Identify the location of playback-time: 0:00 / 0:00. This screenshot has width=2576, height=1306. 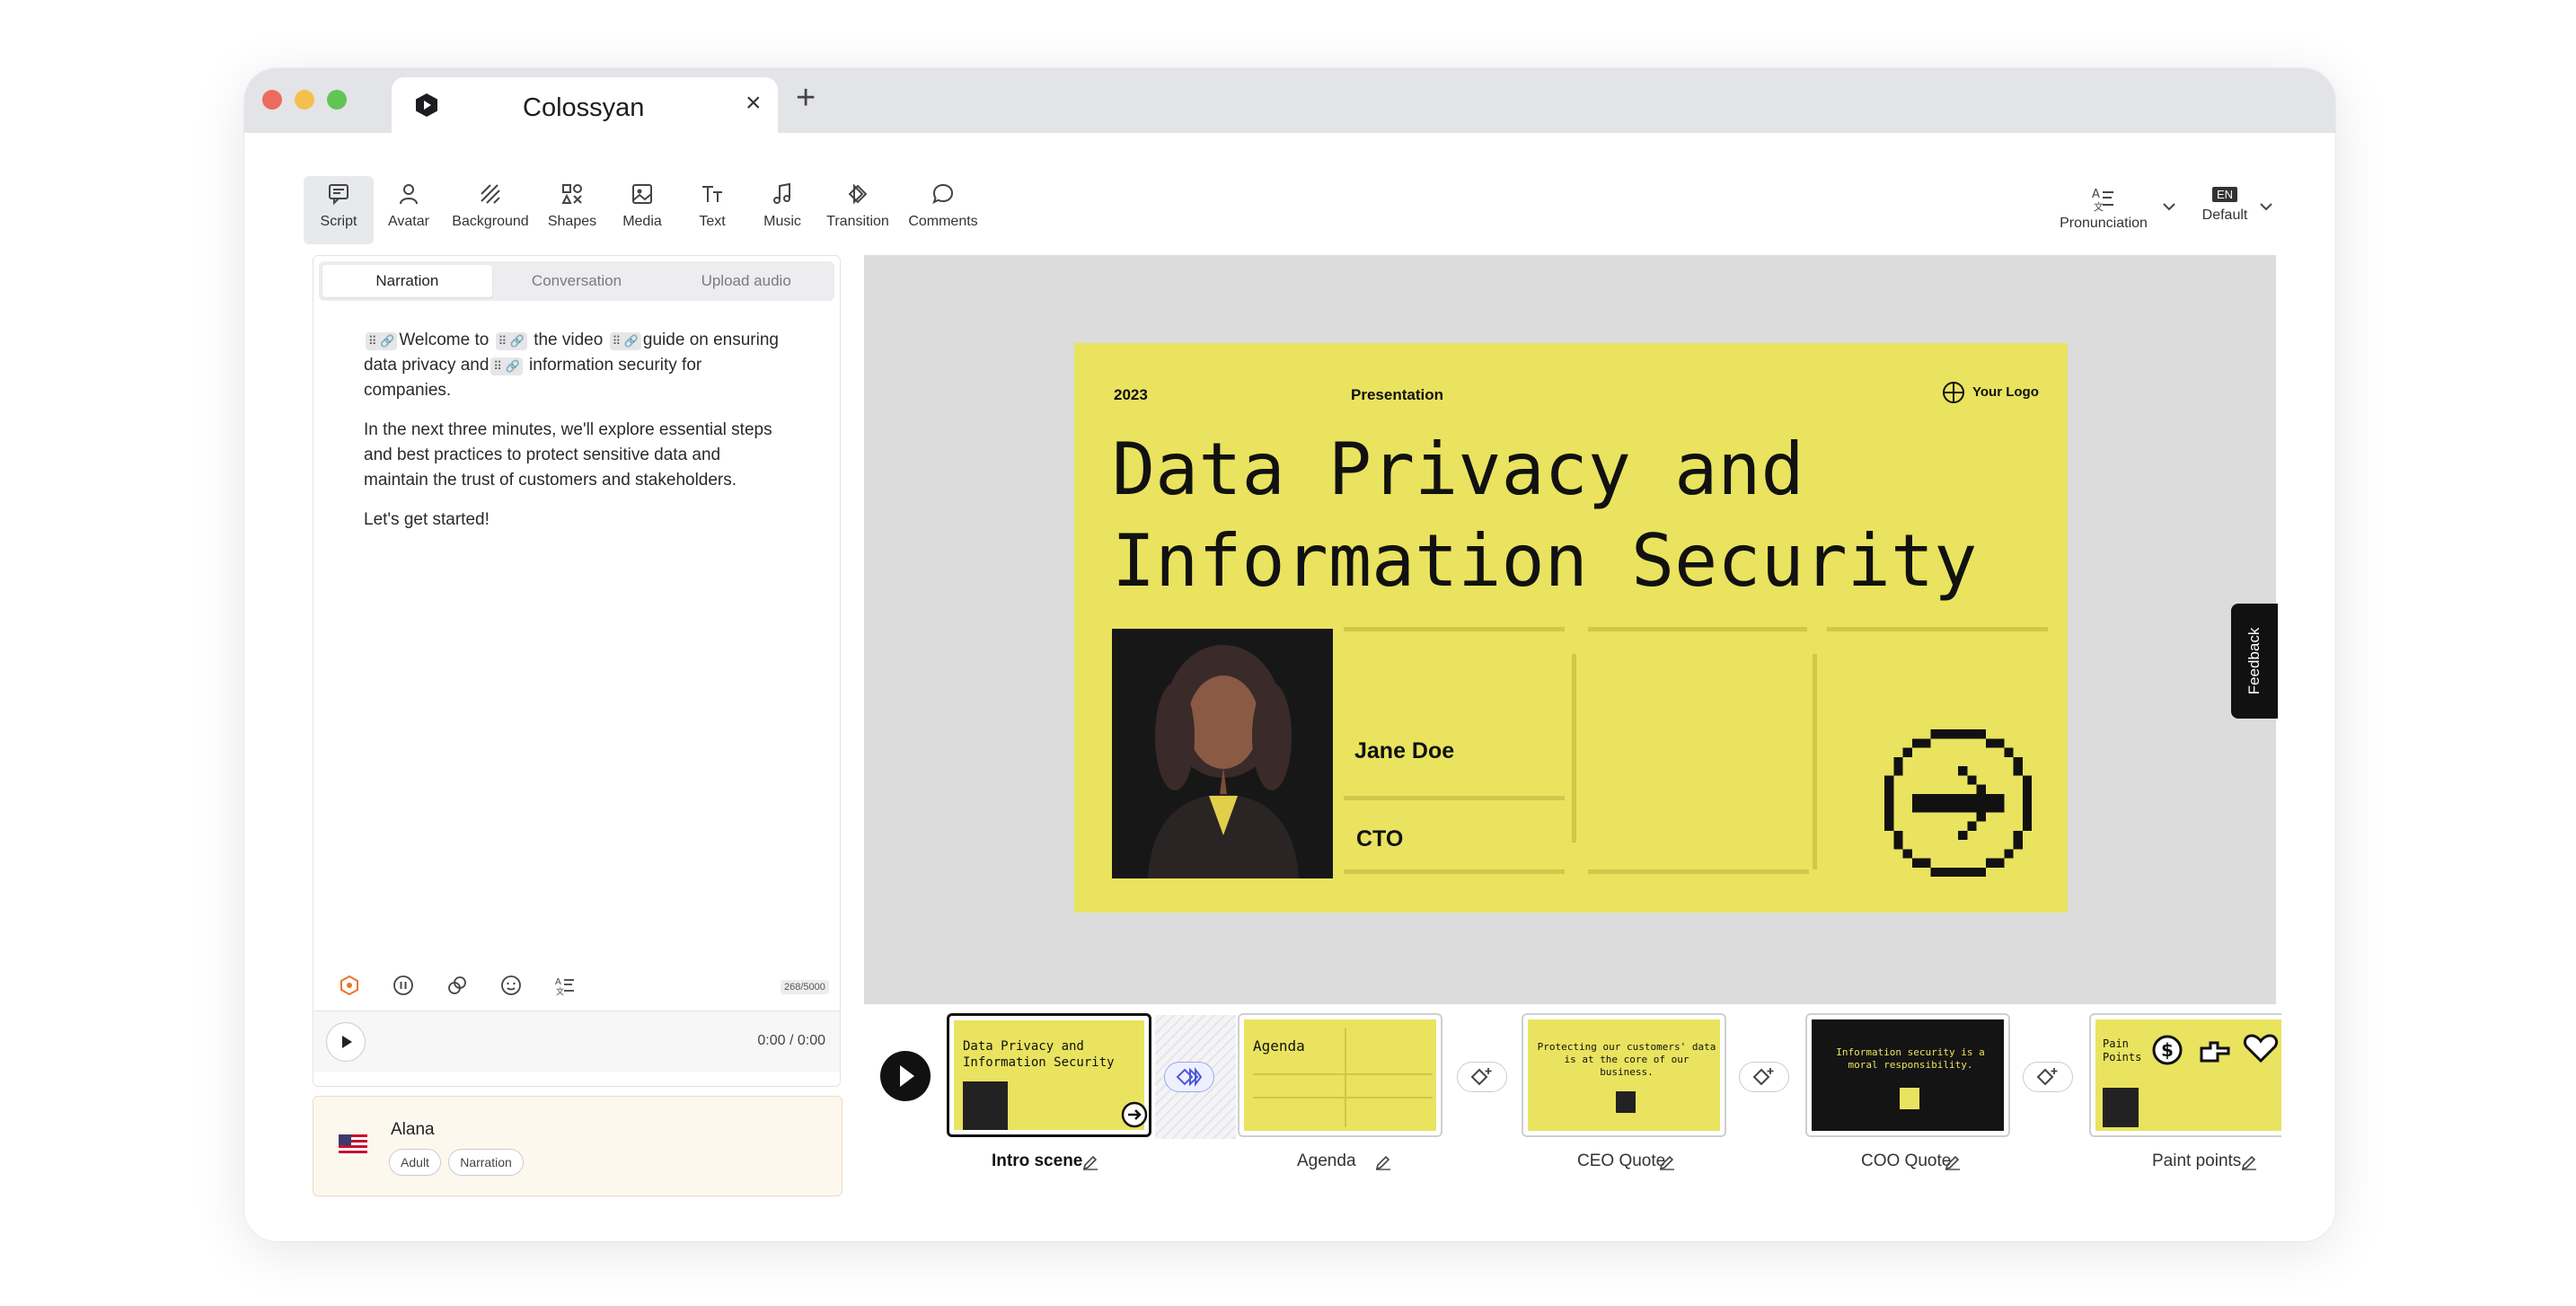
(791, 1040).